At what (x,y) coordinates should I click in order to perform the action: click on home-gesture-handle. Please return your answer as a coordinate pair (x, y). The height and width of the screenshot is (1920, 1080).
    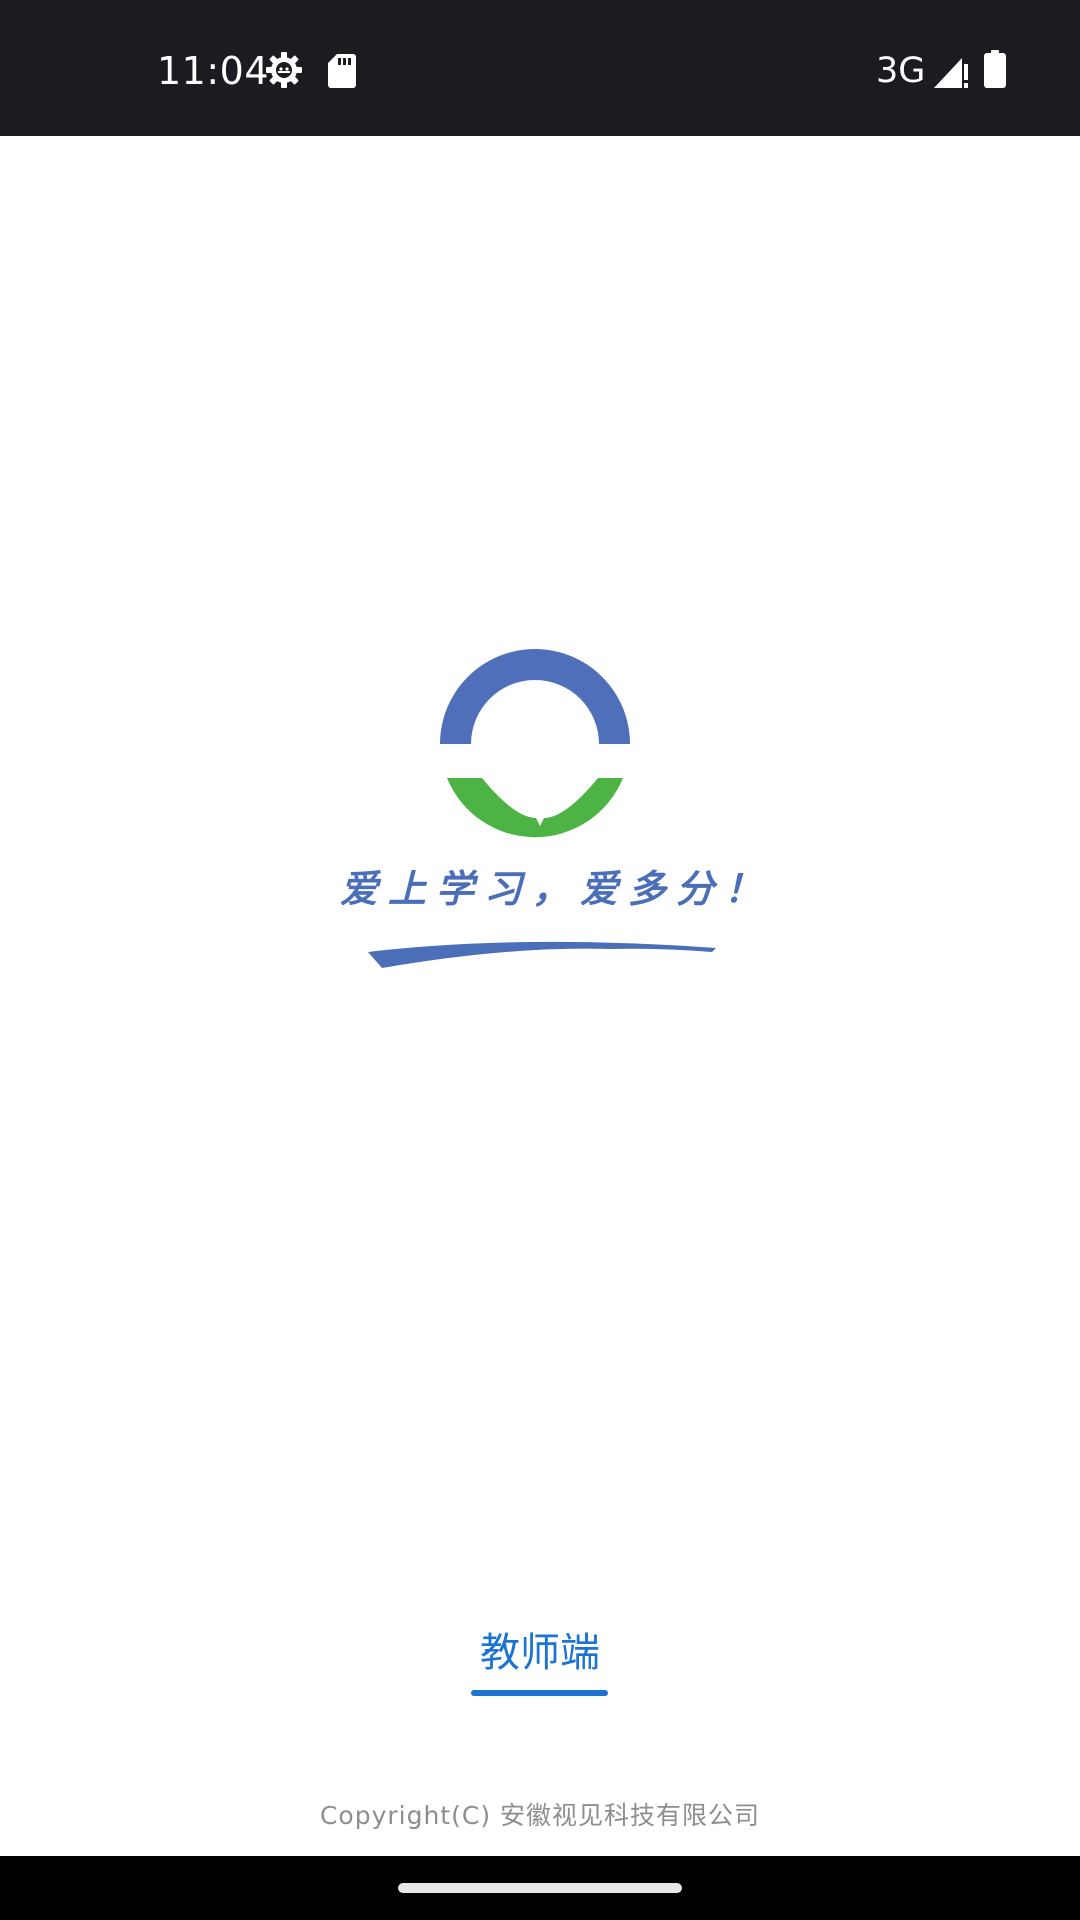
    Looking at the image, I should click on (540, 1888).